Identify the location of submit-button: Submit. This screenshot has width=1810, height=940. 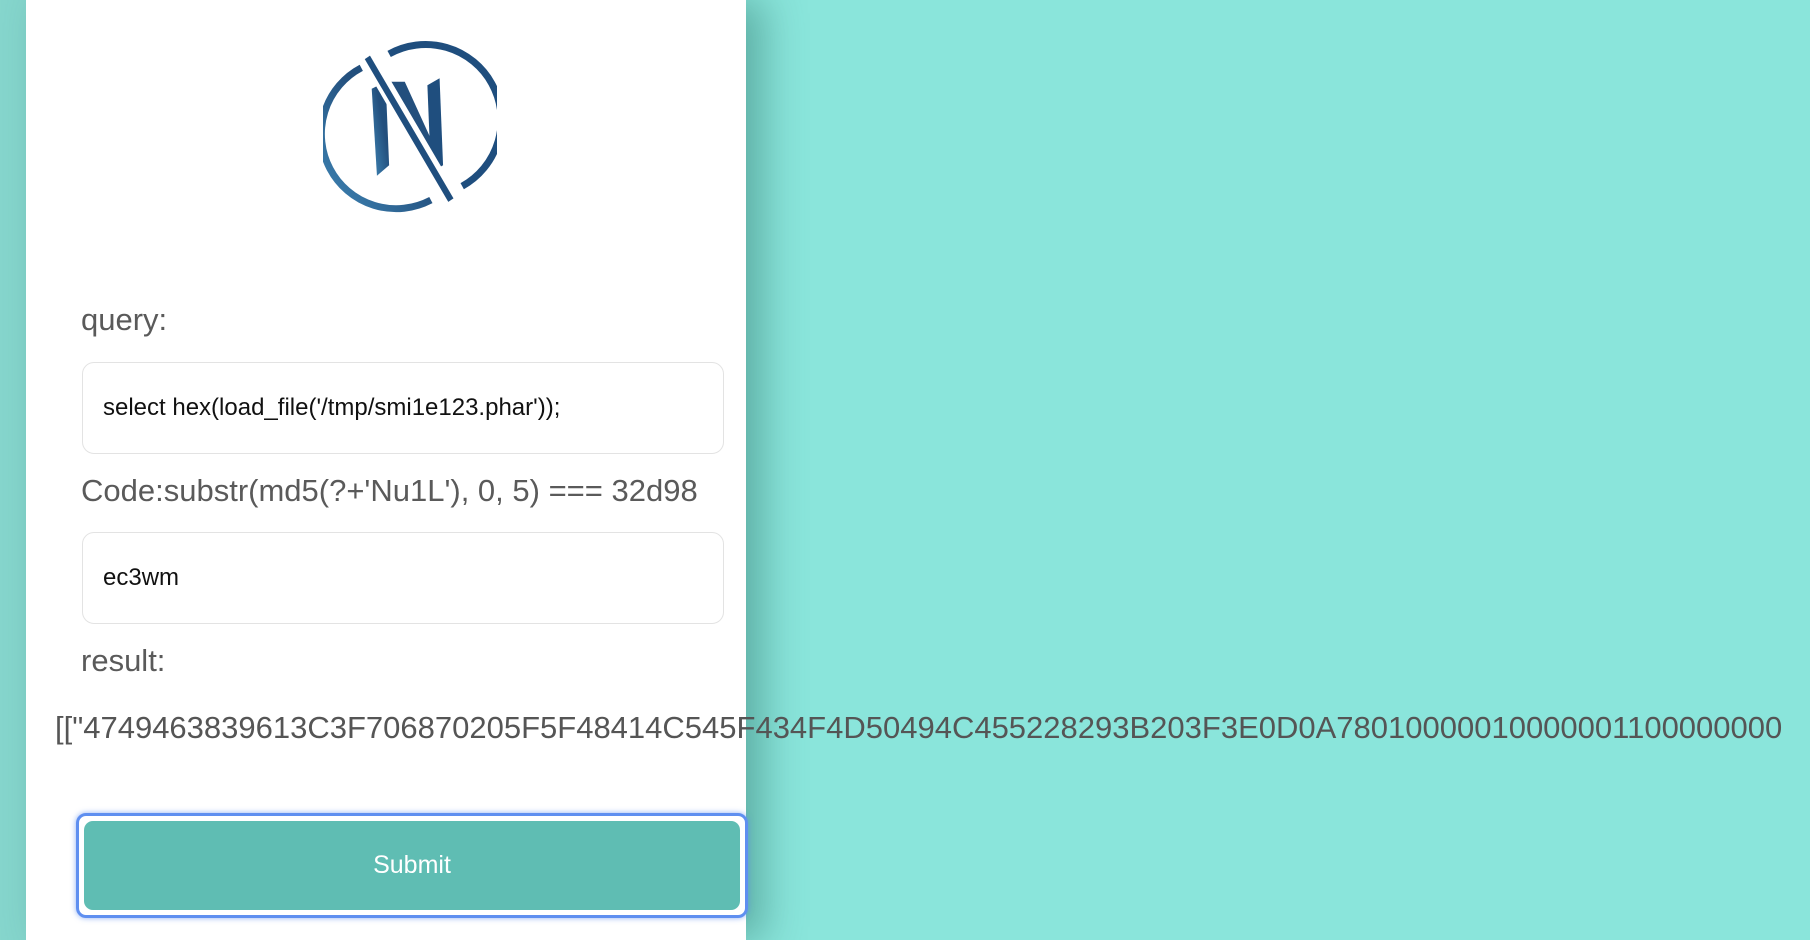
(412, 865).